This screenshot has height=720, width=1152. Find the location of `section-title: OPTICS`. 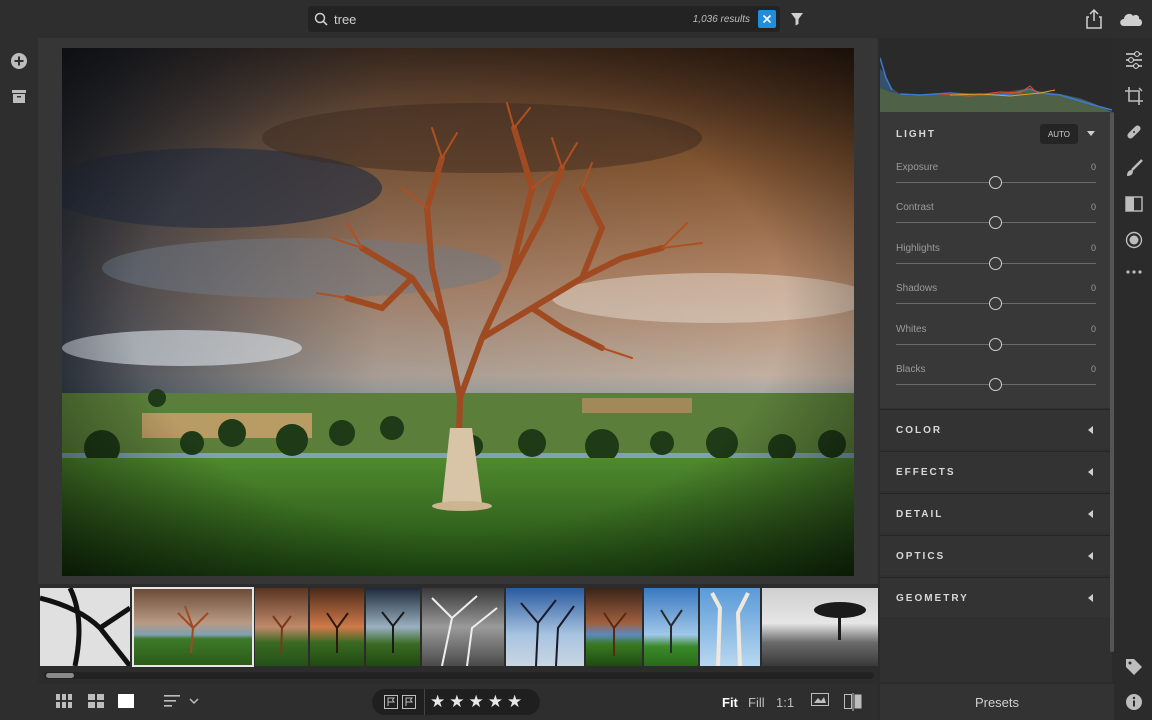

section-title: OPTICS is located at coordinates (921, 556).